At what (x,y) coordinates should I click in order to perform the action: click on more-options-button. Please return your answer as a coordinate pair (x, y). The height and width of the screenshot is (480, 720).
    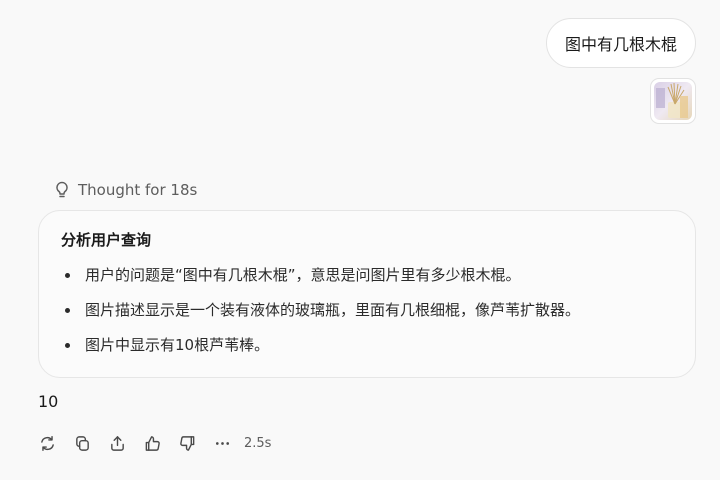
    Looking at the image, I should click on (222, 443).